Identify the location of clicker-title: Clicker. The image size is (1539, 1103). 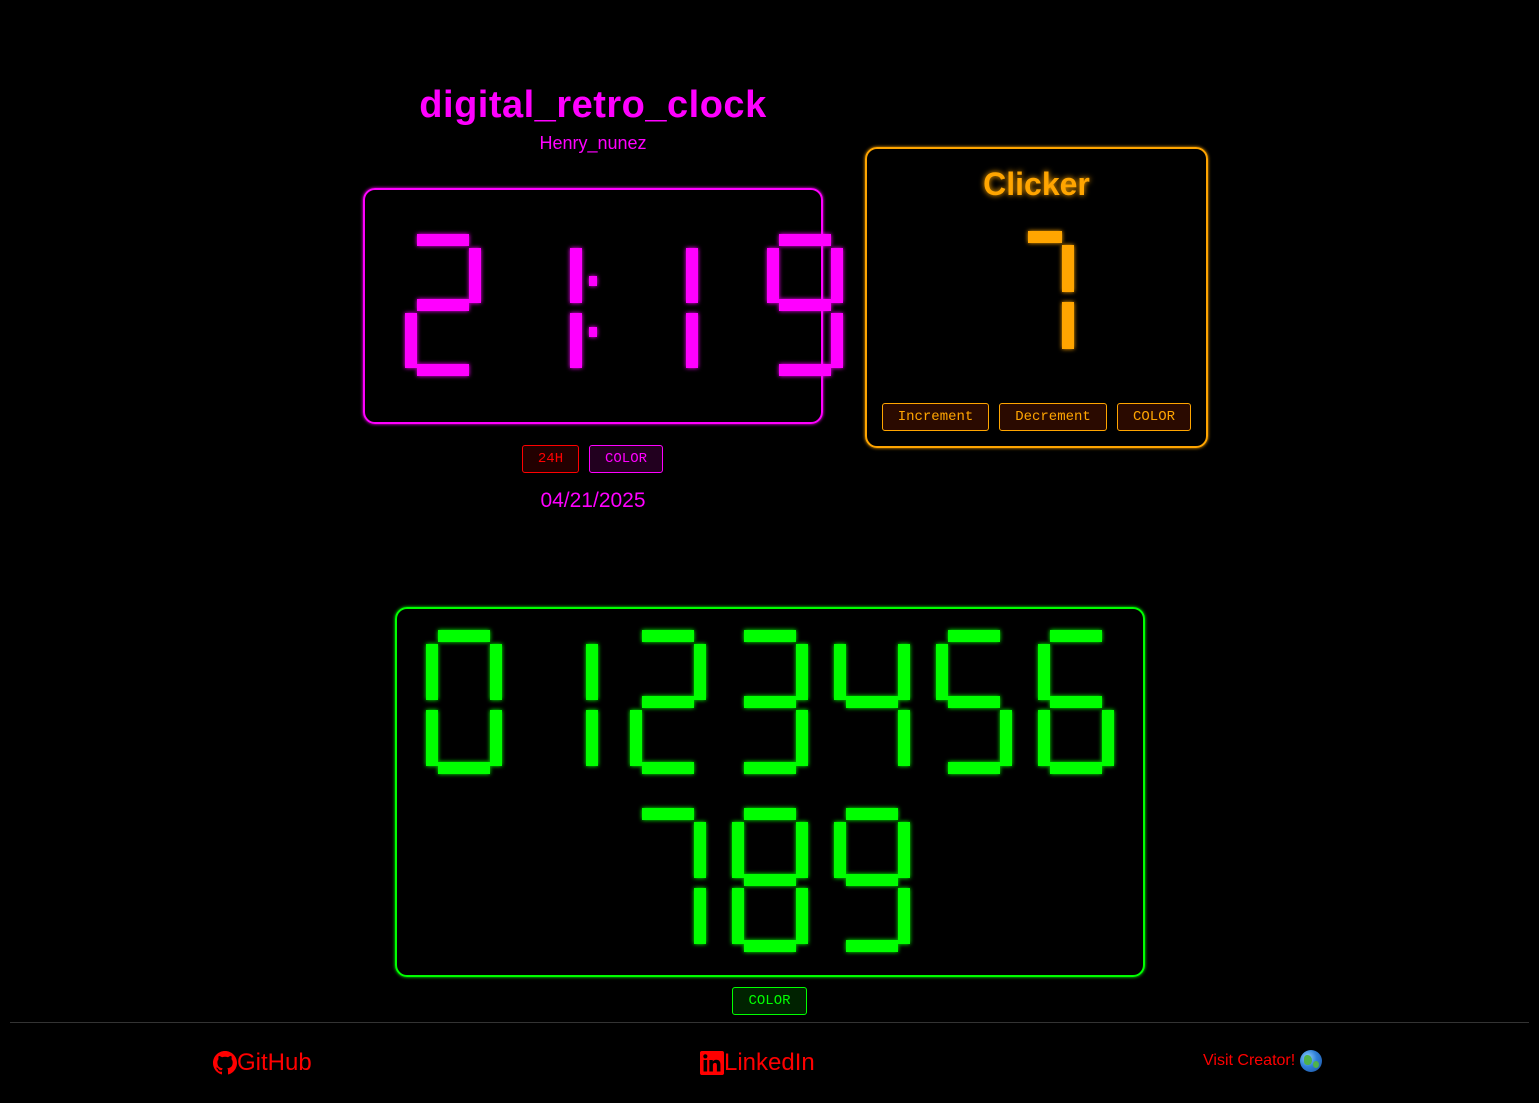
(1036, 184).